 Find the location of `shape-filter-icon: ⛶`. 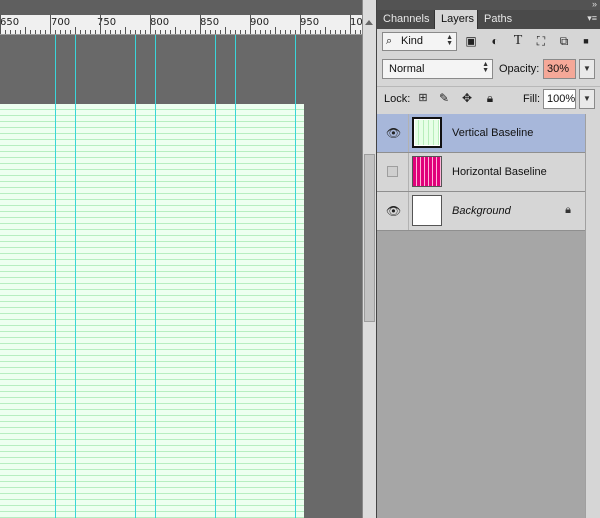

shape-filter-icon: ⛶ is located at coordinates (541, 41).